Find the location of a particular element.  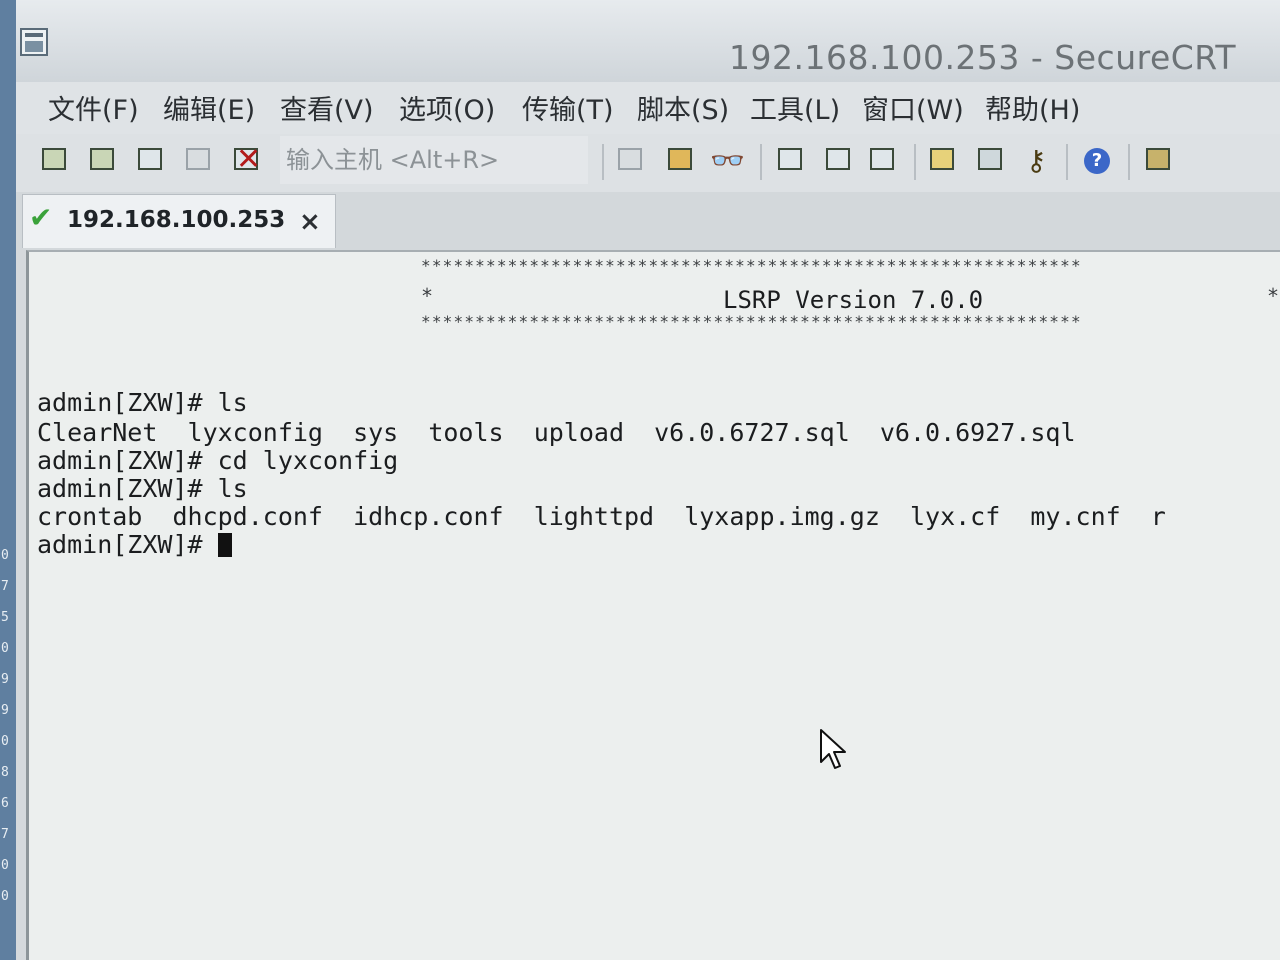

title-bar: 192.168.100.253 - SecureCRT is located at coordinates (648, 41).